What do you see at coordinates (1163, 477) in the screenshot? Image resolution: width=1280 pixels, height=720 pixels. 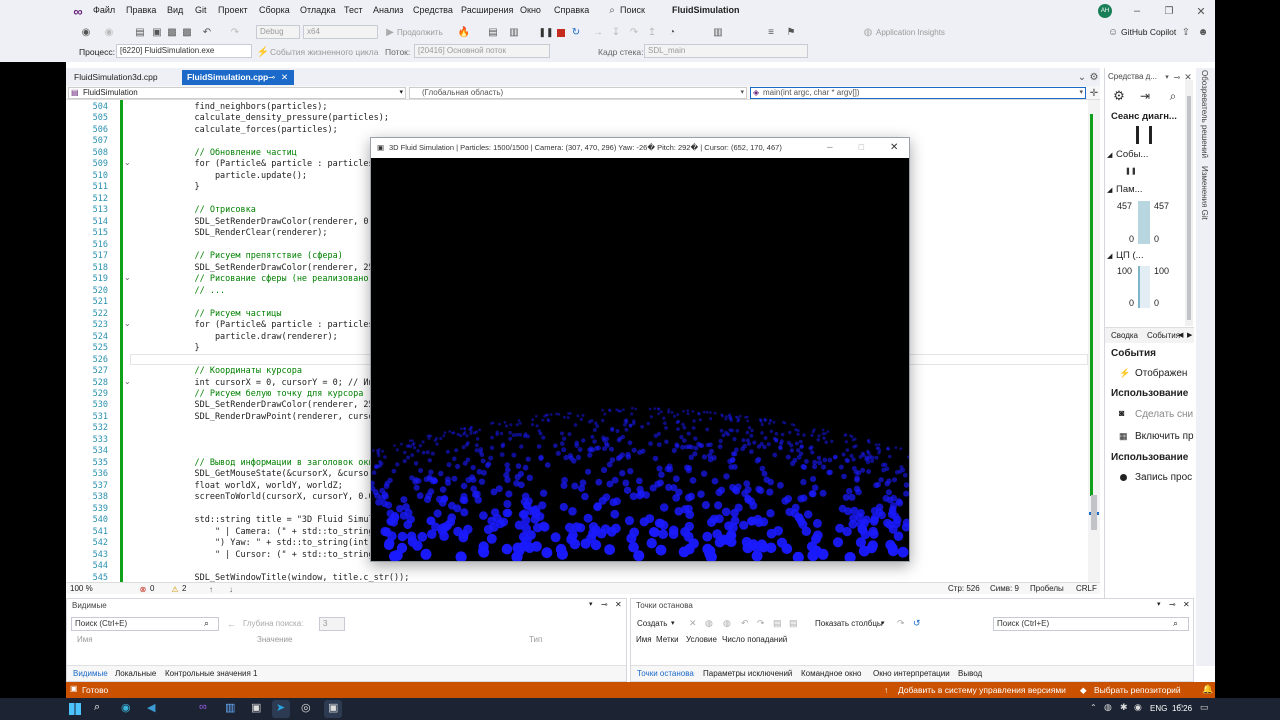 I see `record-profile-link: Запись прос` at bounding box center [1163, 477].